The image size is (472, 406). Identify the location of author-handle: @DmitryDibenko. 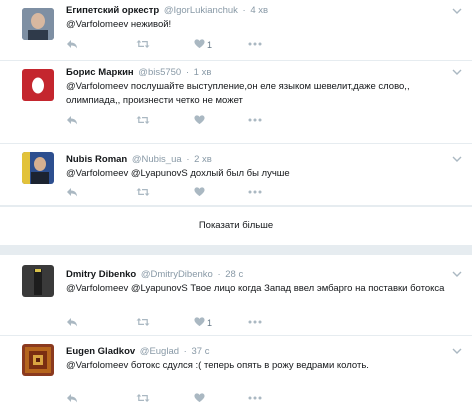
(177, 274).